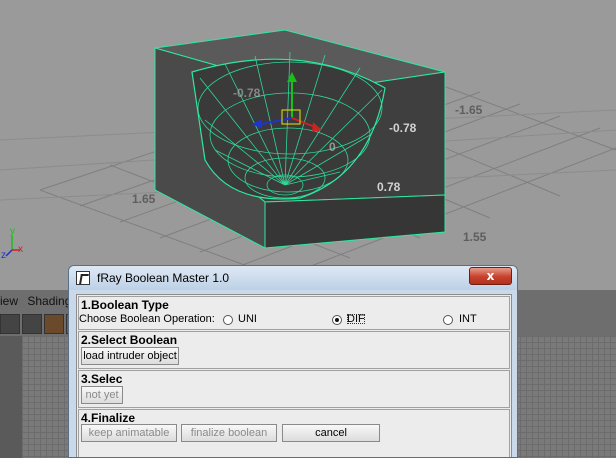  I want to click on camera-icon, so click(10, 324).